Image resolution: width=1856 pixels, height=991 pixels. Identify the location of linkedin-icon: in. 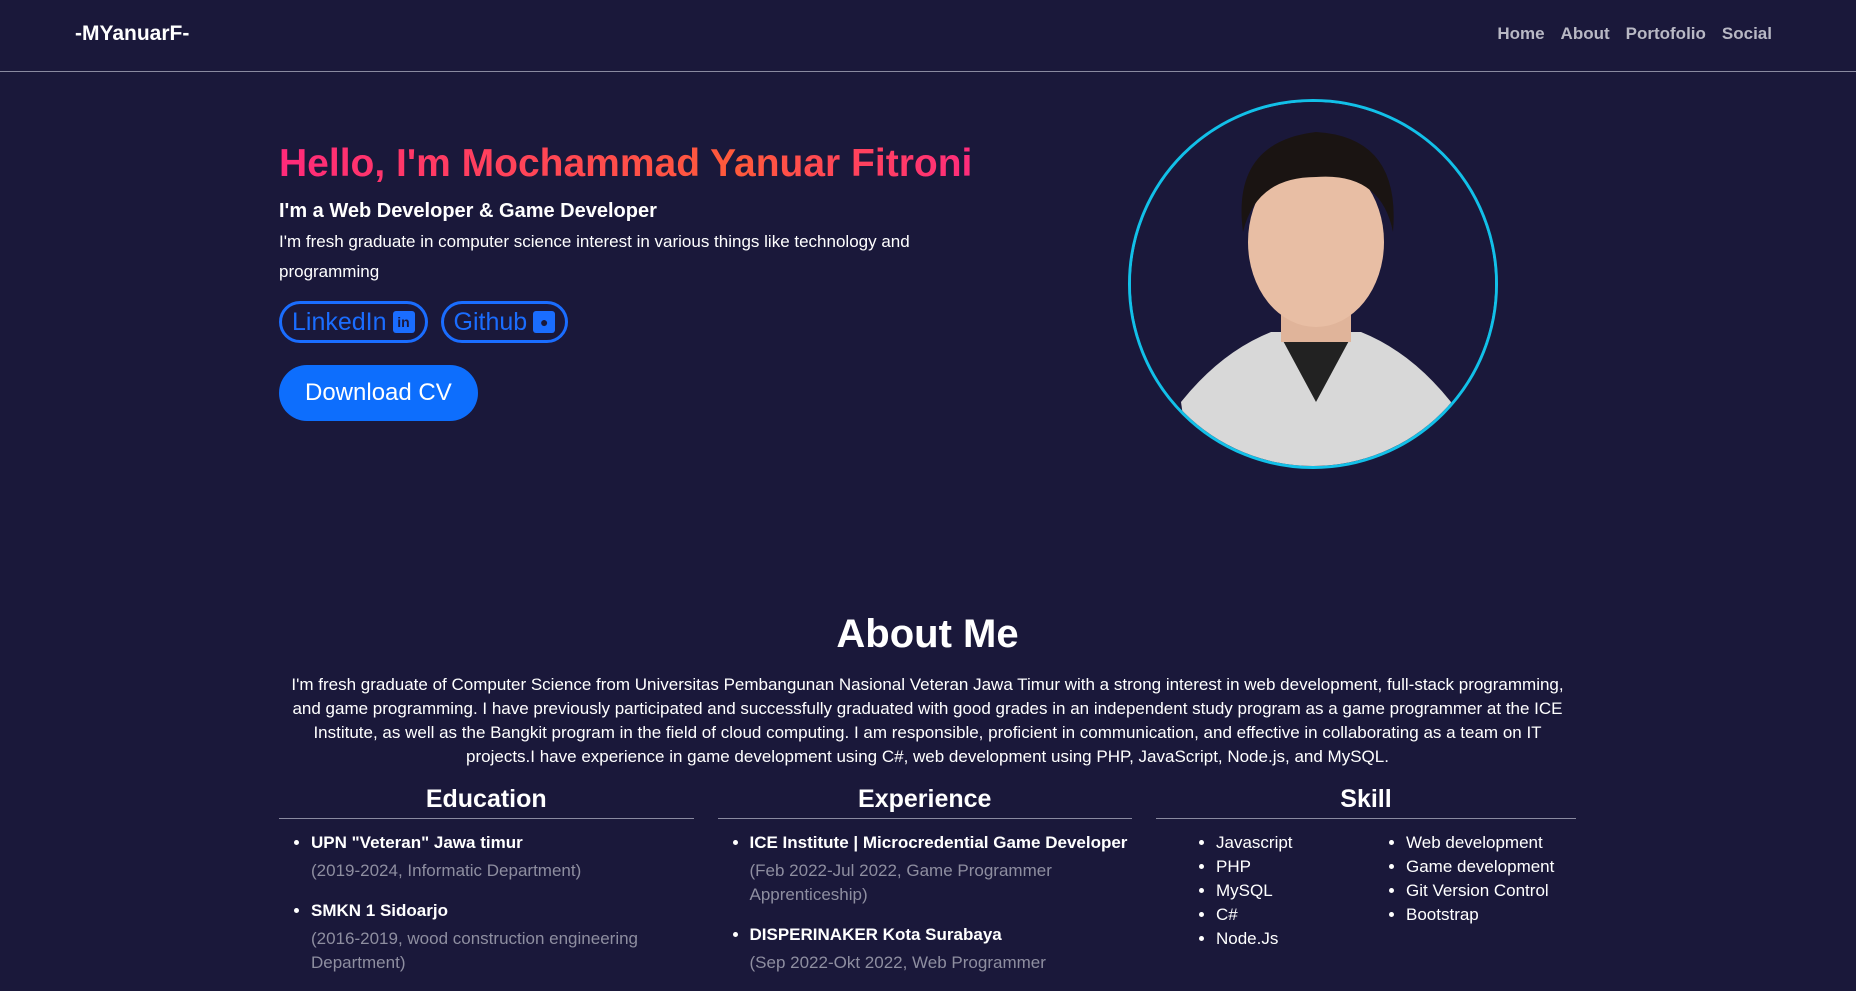
(403, 322).